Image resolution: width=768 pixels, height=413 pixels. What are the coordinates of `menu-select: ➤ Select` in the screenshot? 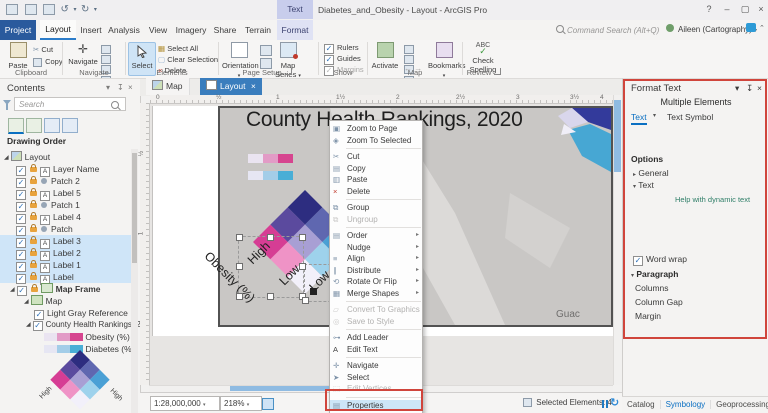 It's located at (376, 378).